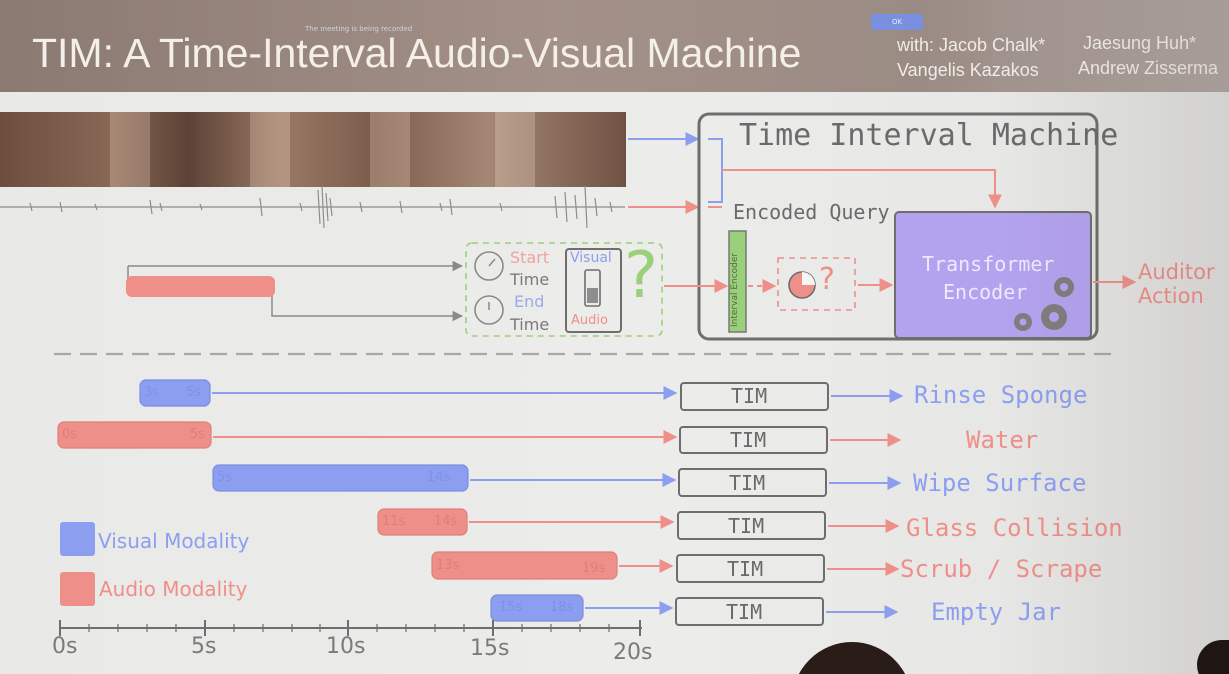 The height and width of the screenshot is (674, 1229). I want to click on action-label: Empty Jar, so click(996, 612).